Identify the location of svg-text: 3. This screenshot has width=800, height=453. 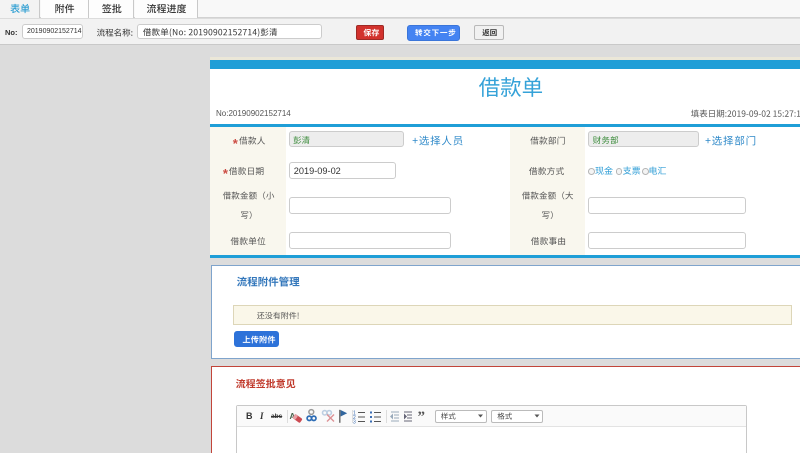
(354, 423).